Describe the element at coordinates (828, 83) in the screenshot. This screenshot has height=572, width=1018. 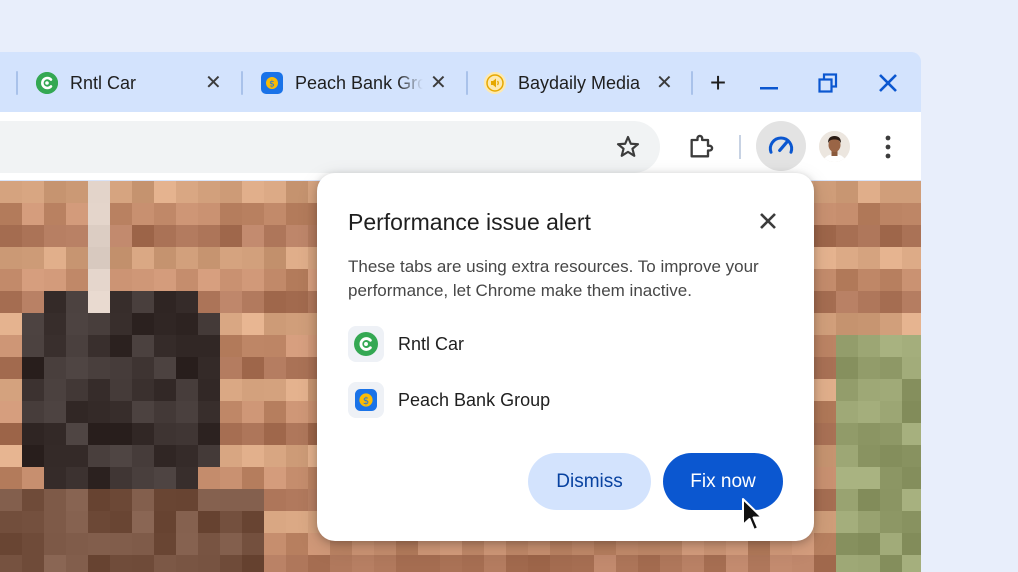
I see `restore-icon` at that location.